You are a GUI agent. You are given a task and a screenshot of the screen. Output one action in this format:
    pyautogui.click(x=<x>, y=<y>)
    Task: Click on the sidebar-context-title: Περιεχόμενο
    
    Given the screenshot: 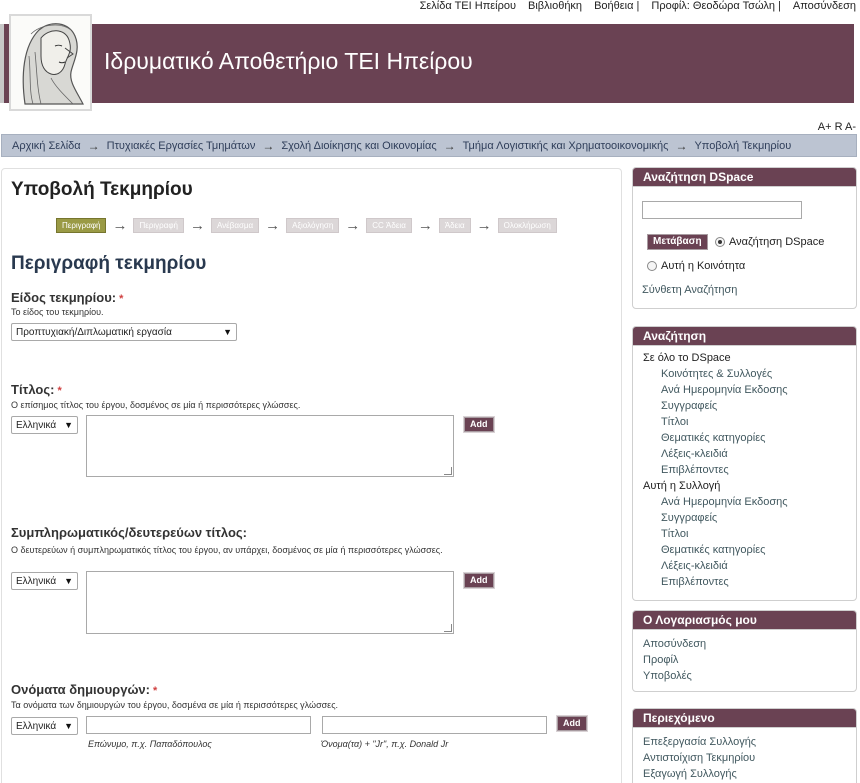 What is the action you would take?
    pyautogui.click(x=744, y=718)
    